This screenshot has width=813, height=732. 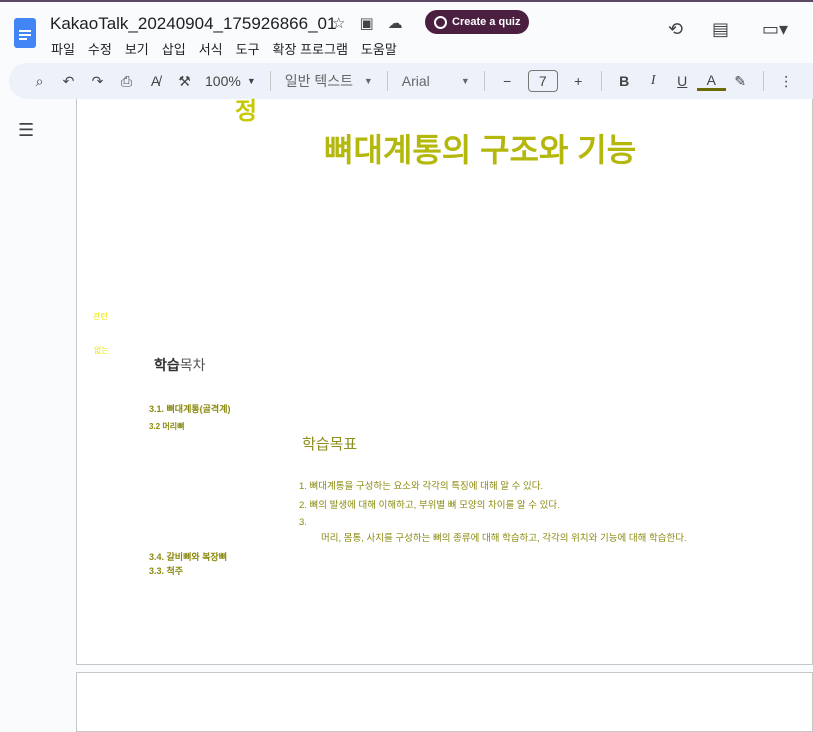 I want to click on docs-logo-icon, so click(x=25, y=33).